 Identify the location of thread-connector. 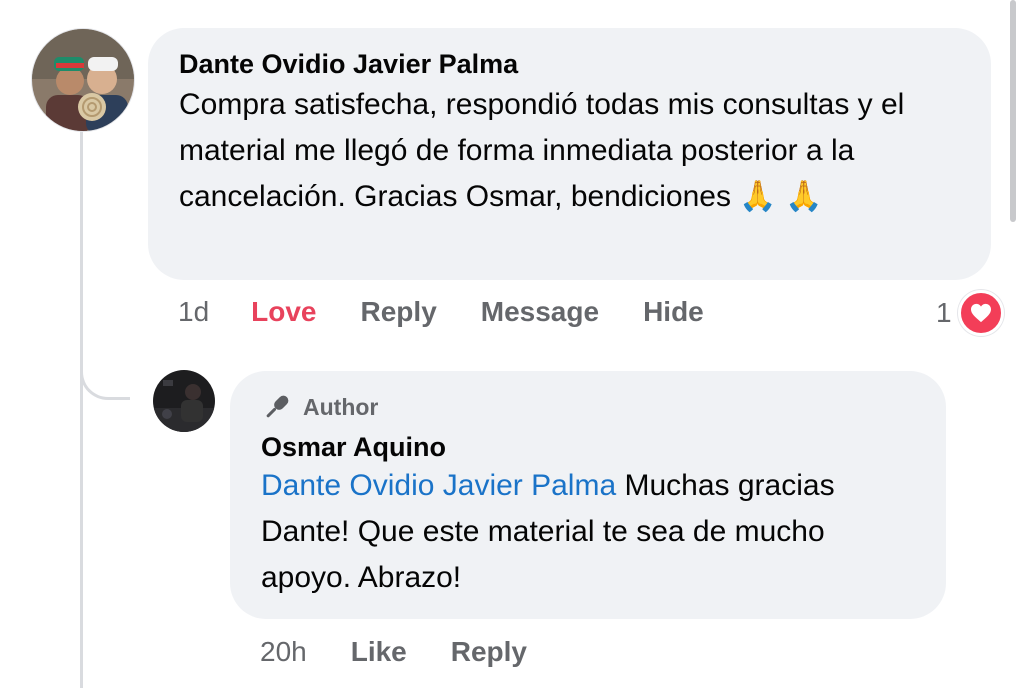
(105, 365).